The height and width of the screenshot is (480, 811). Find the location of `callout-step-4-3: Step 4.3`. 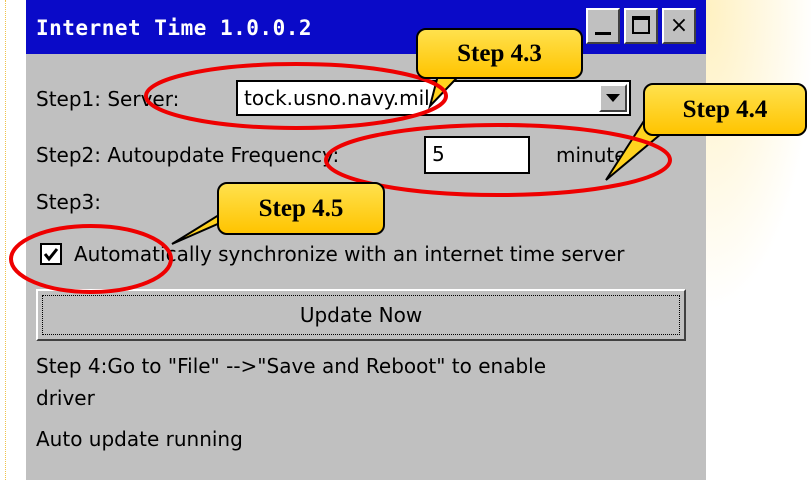

callout-step-4-3: Step 4.3 is located at coordinates (499, 53).